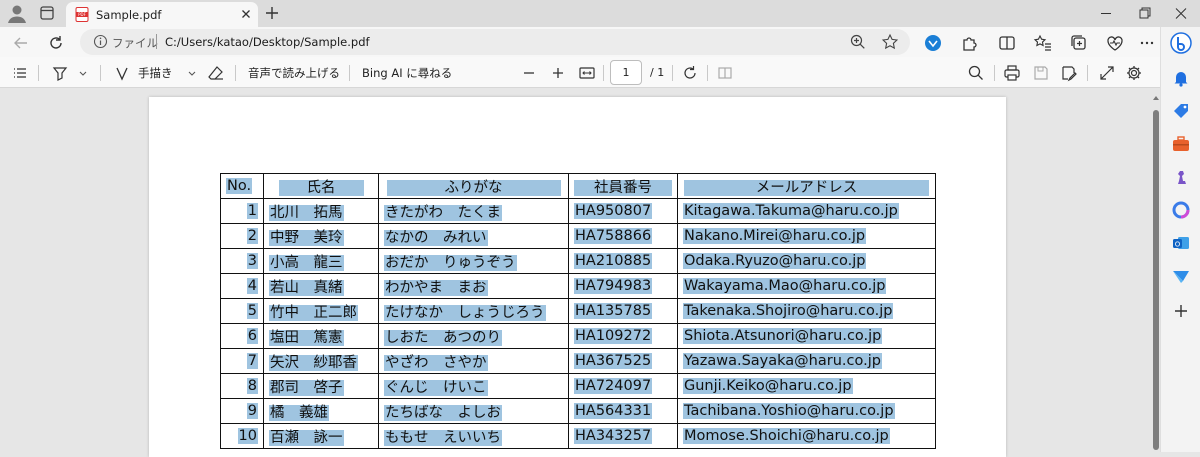 This screenshot has width=1200, height=457. I want to click on cell-text: HA950807, so click(613, 211).